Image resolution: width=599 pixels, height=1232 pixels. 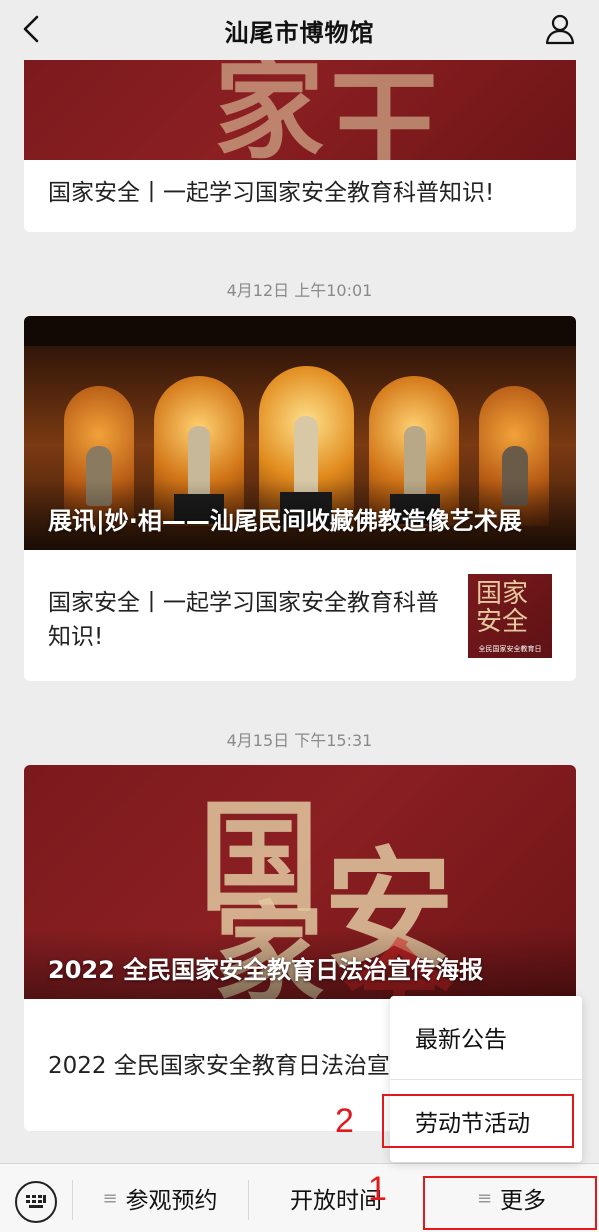 I want to click on page-title: 汕尾市博物馆, so click(x=299, y=33).